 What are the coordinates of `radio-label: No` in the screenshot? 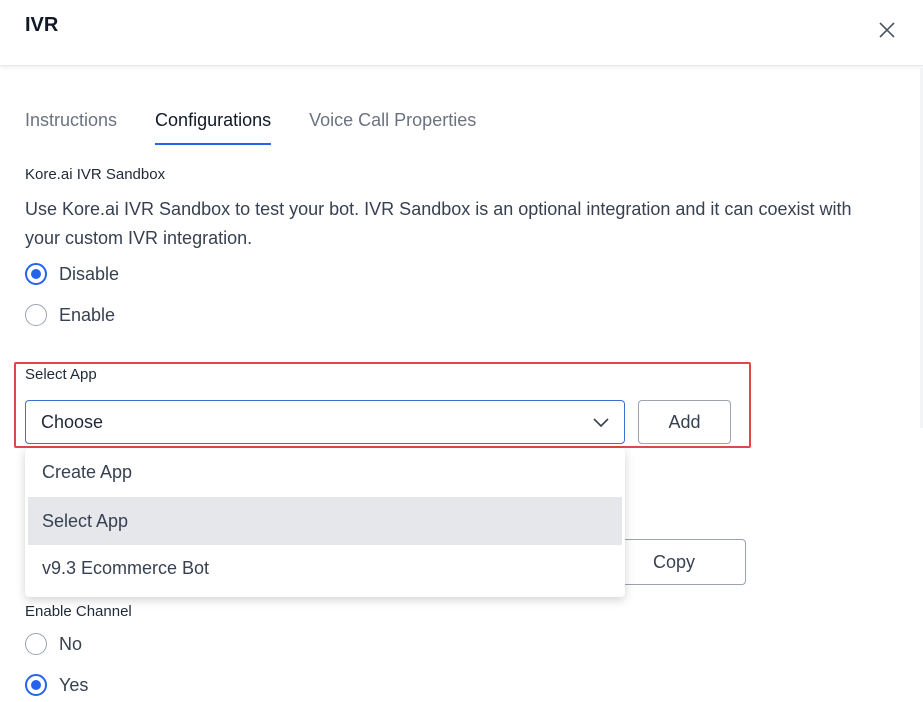 It's located at (71, 643).